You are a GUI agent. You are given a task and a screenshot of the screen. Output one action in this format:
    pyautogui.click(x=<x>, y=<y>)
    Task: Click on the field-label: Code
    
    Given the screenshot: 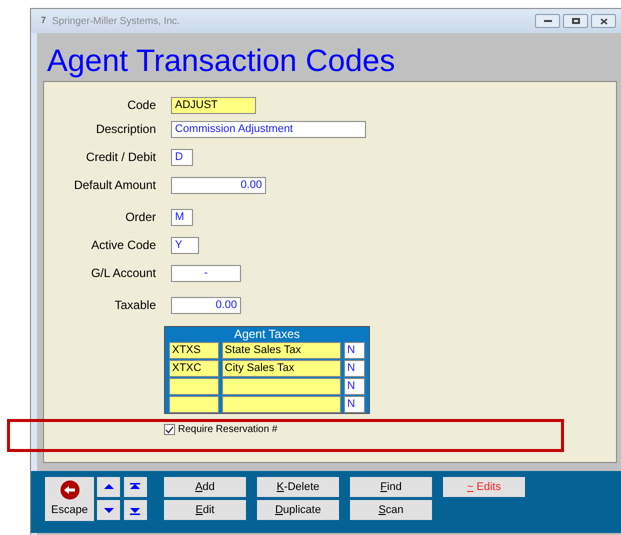 What is the action you would take?
    pyautogui.click(x=141, y=105)
    